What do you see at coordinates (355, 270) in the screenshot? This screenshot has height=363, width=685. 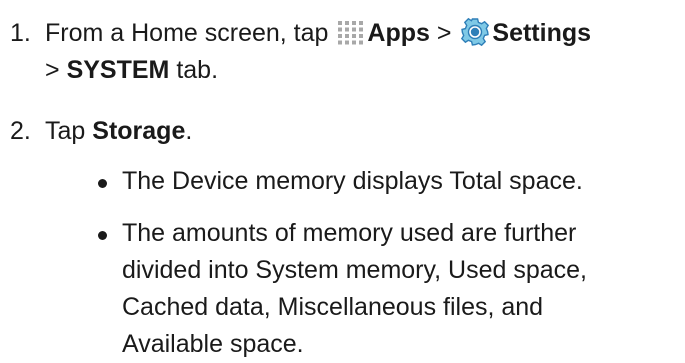 I see `bullet-line: divided into System memory, Used space,` at bounding box center [355, 270].